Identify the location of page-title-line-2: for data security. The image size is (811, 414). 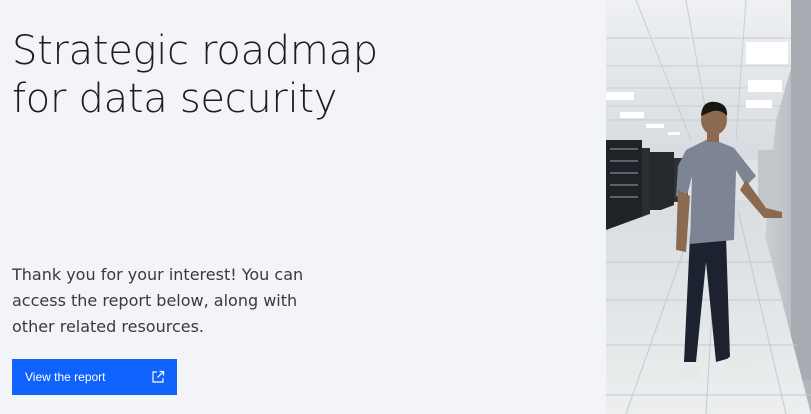
(175, 99).